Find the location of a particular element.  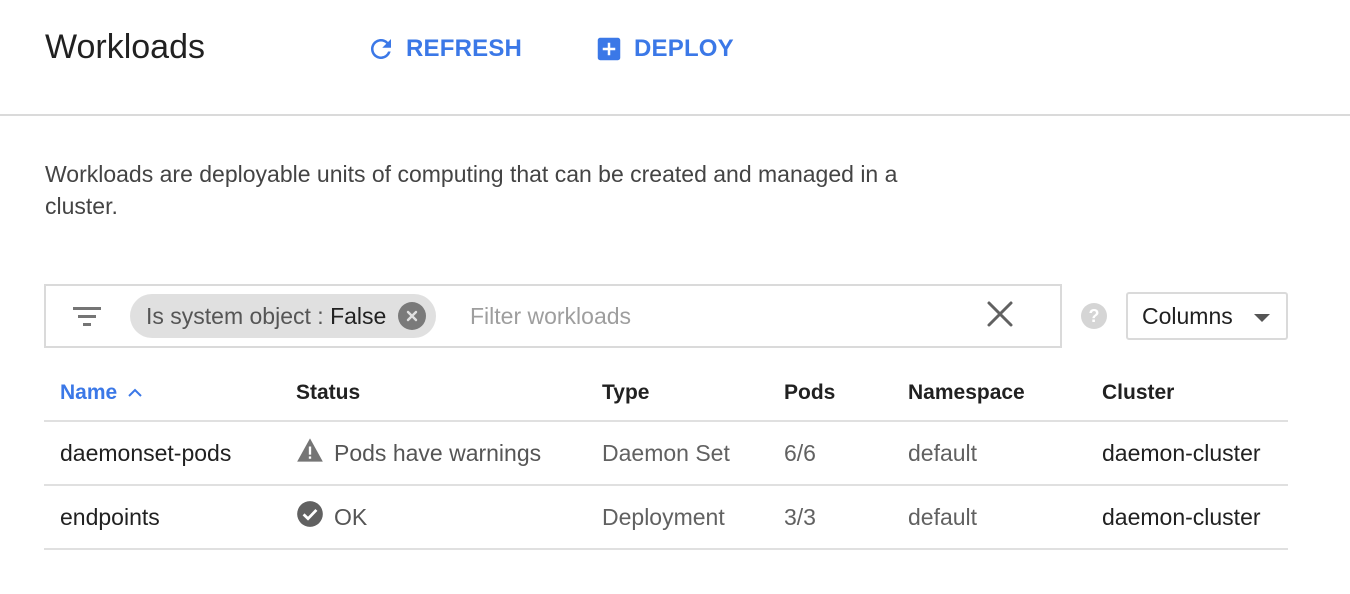

columns-dropdown: Columns is located at coordinates (1207, 316).